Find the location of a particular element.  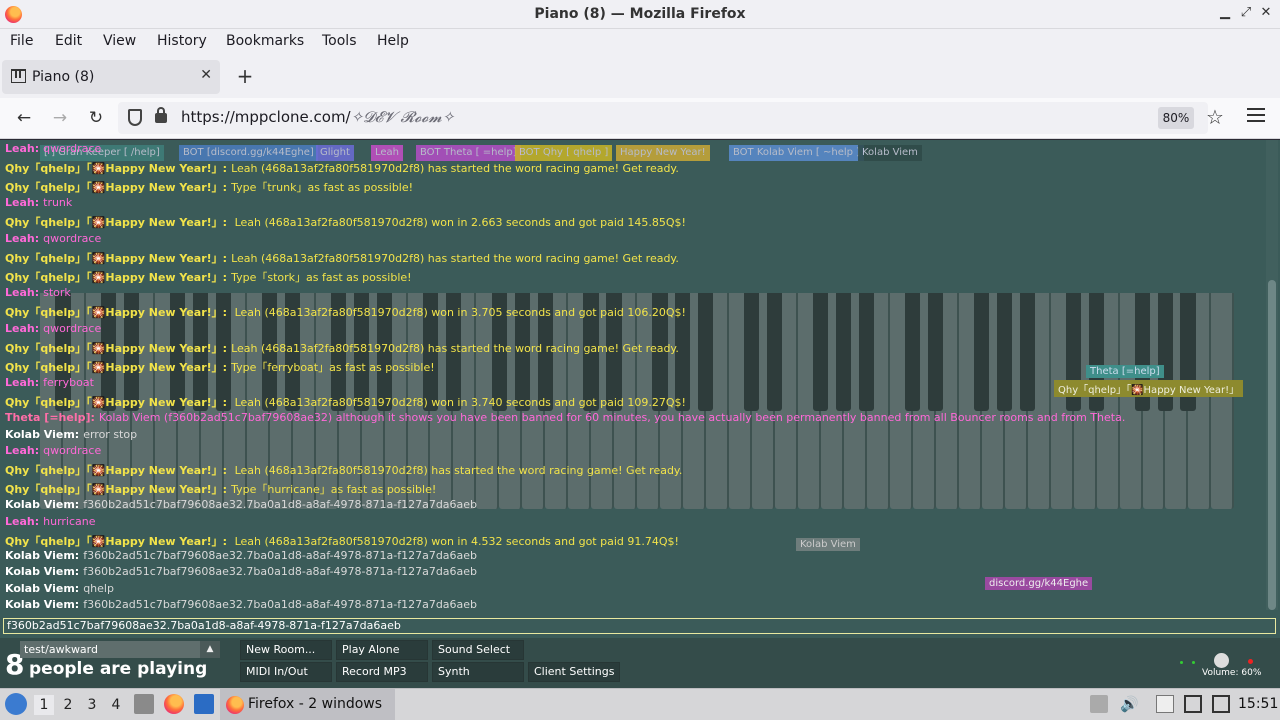

room-select: test/awkward ▲ is located at coordinates (120, 649).